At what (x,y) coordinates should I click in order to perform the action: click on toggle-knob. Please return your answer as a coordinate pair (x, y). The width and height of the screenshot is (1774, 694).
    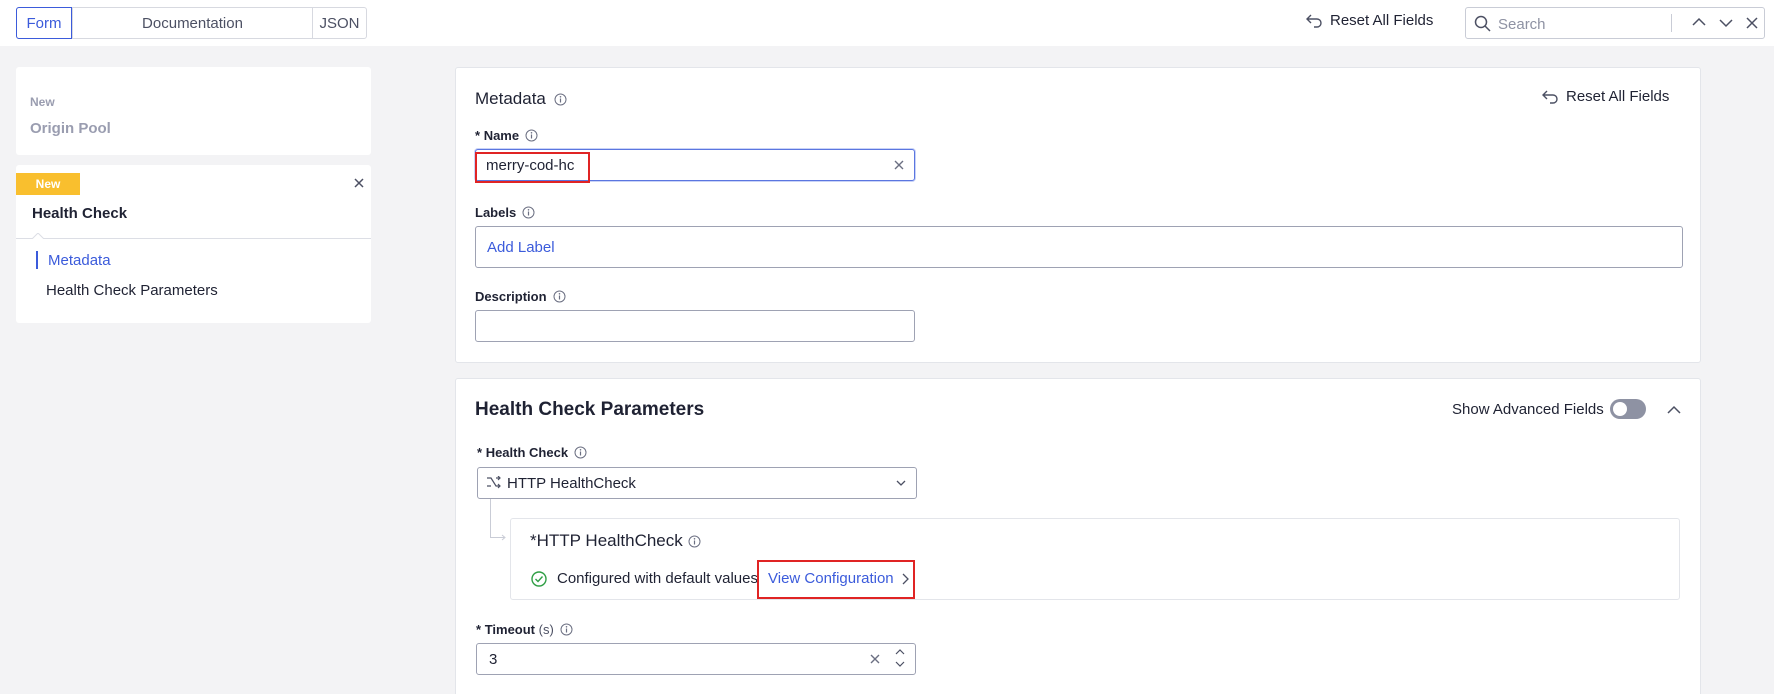
    Looking at the image, I should click on (1620, 409).